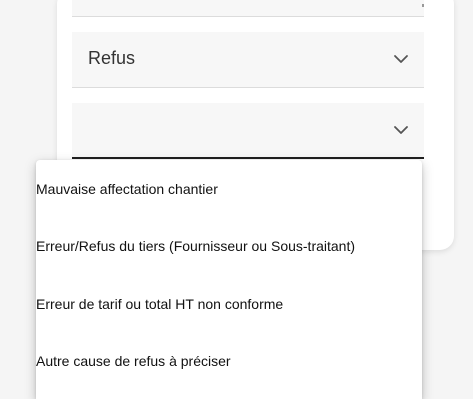  I want to click on refusal-reason-select, so click(248, 131).